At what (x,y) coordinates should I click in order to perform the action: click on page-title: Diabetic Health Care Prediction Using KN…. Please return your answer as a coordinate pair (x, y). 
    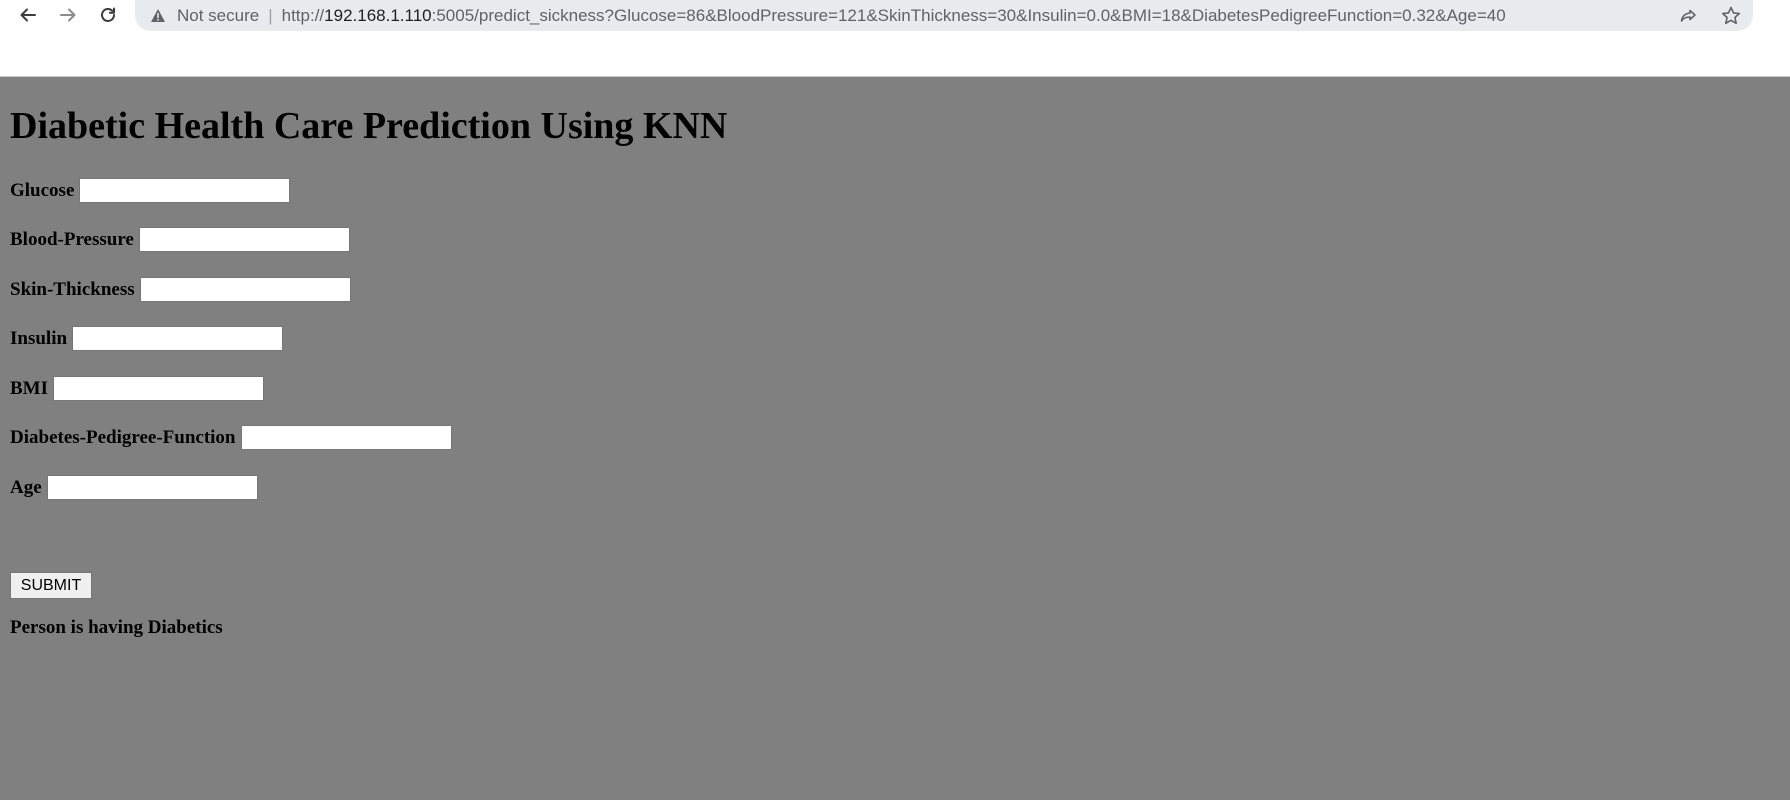
    Looking at the image, I should click on (369, 126).